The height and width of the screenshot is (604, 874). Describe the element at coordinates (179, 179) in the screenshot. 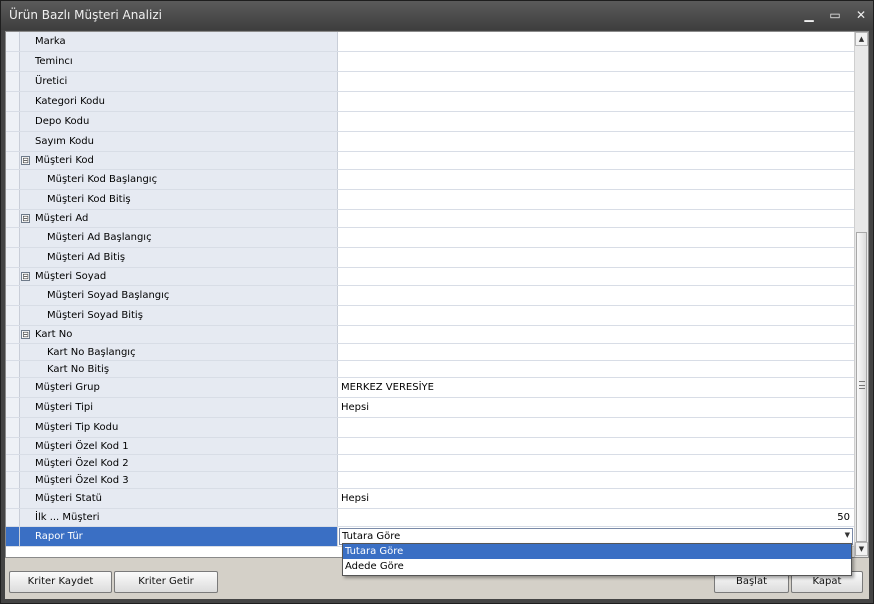

I see `property-label-cell: Müşteri Kod Başlangıç` at that location.